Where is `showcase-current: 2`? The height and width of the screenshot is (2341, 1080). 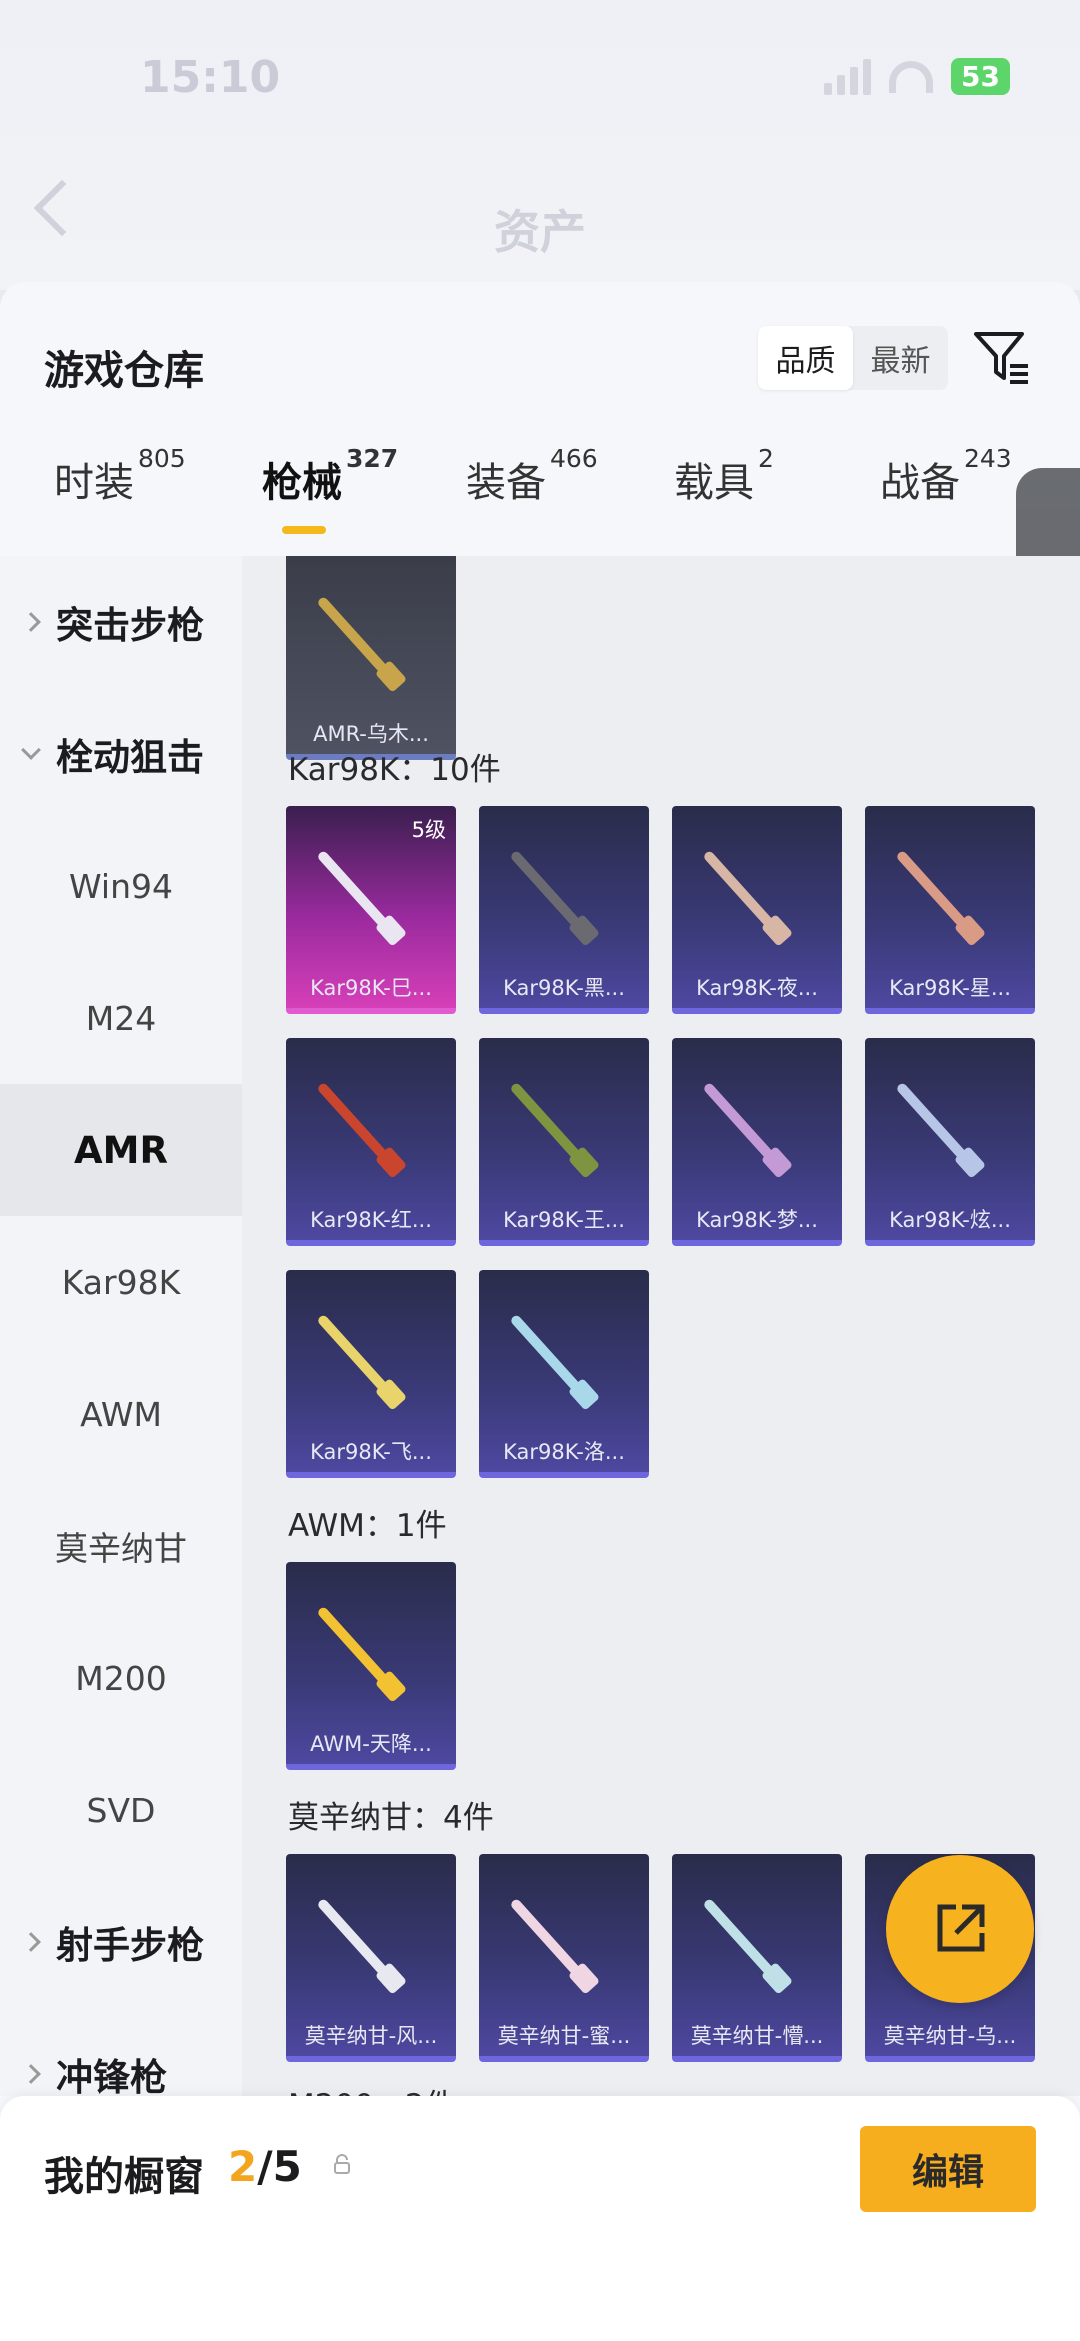 showcase-current: 2 is located at coordinates (243, 2166).